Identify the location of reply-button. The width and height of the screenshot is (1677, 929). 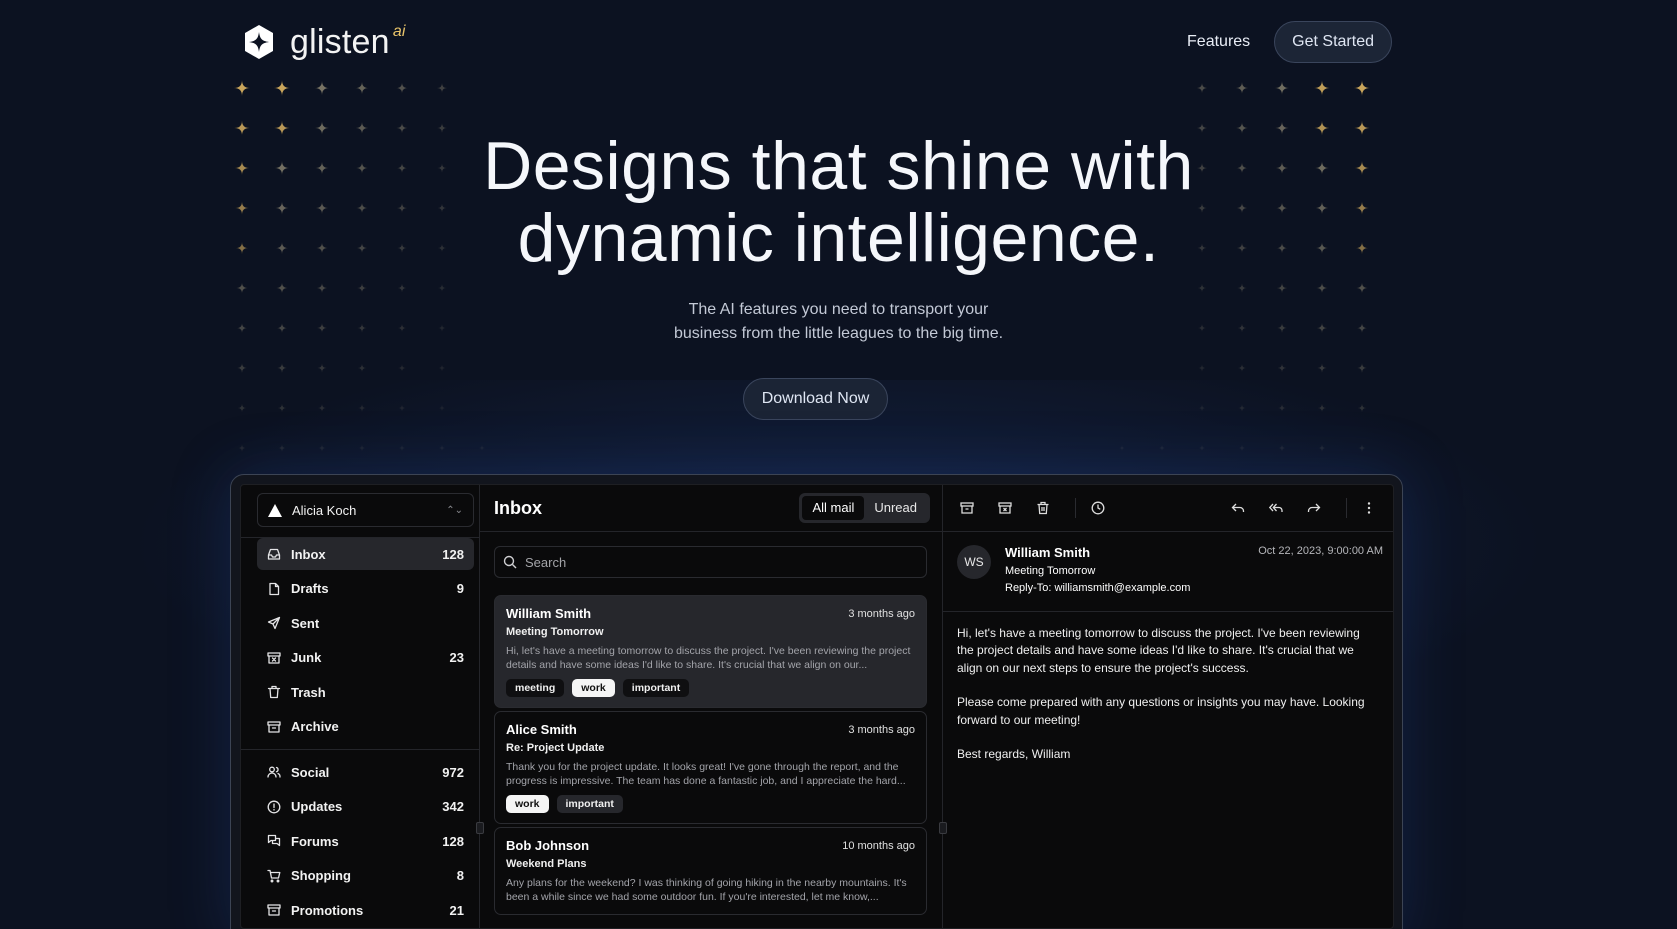
(1238, 508).